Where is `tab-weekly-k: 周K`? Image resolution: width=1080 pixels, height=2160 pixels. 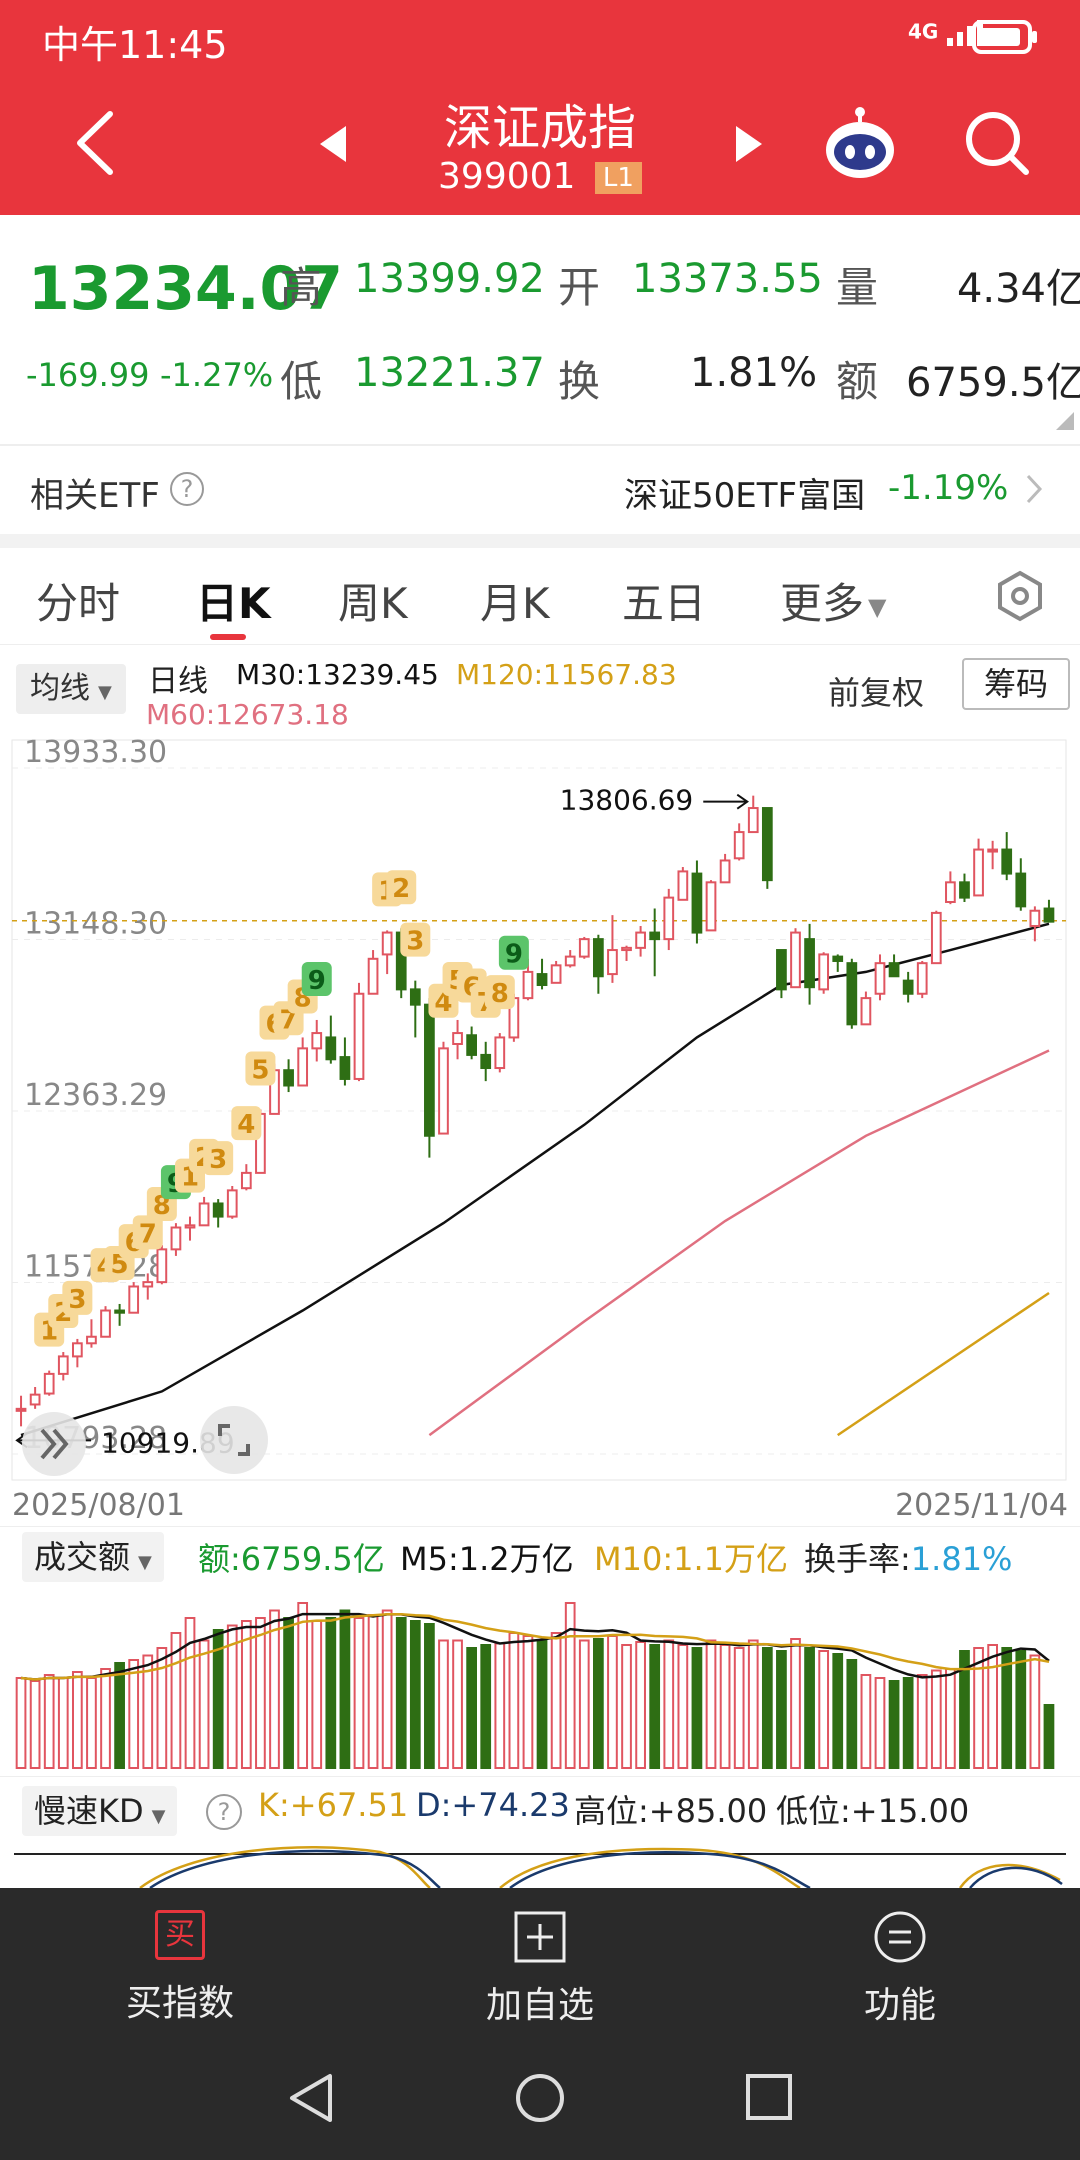
tab-weekly-k: 周K is located at coordinates (373, 600).